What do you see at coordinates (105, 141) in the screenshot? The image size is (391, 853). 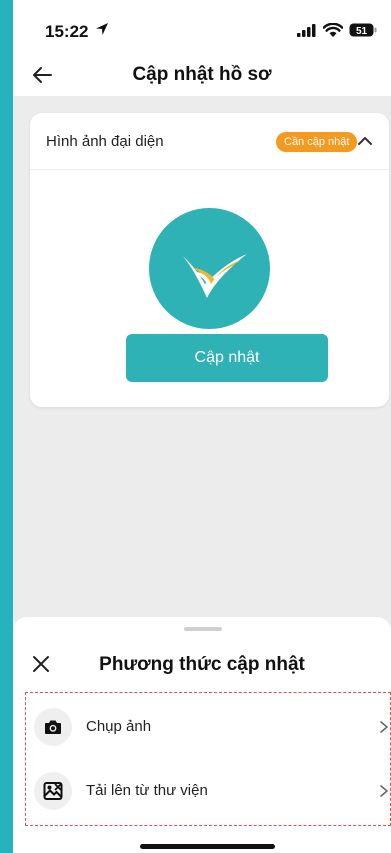 I see `avatar-card-title: Hình ảnh đại diện` at bounding box center [105, 141].